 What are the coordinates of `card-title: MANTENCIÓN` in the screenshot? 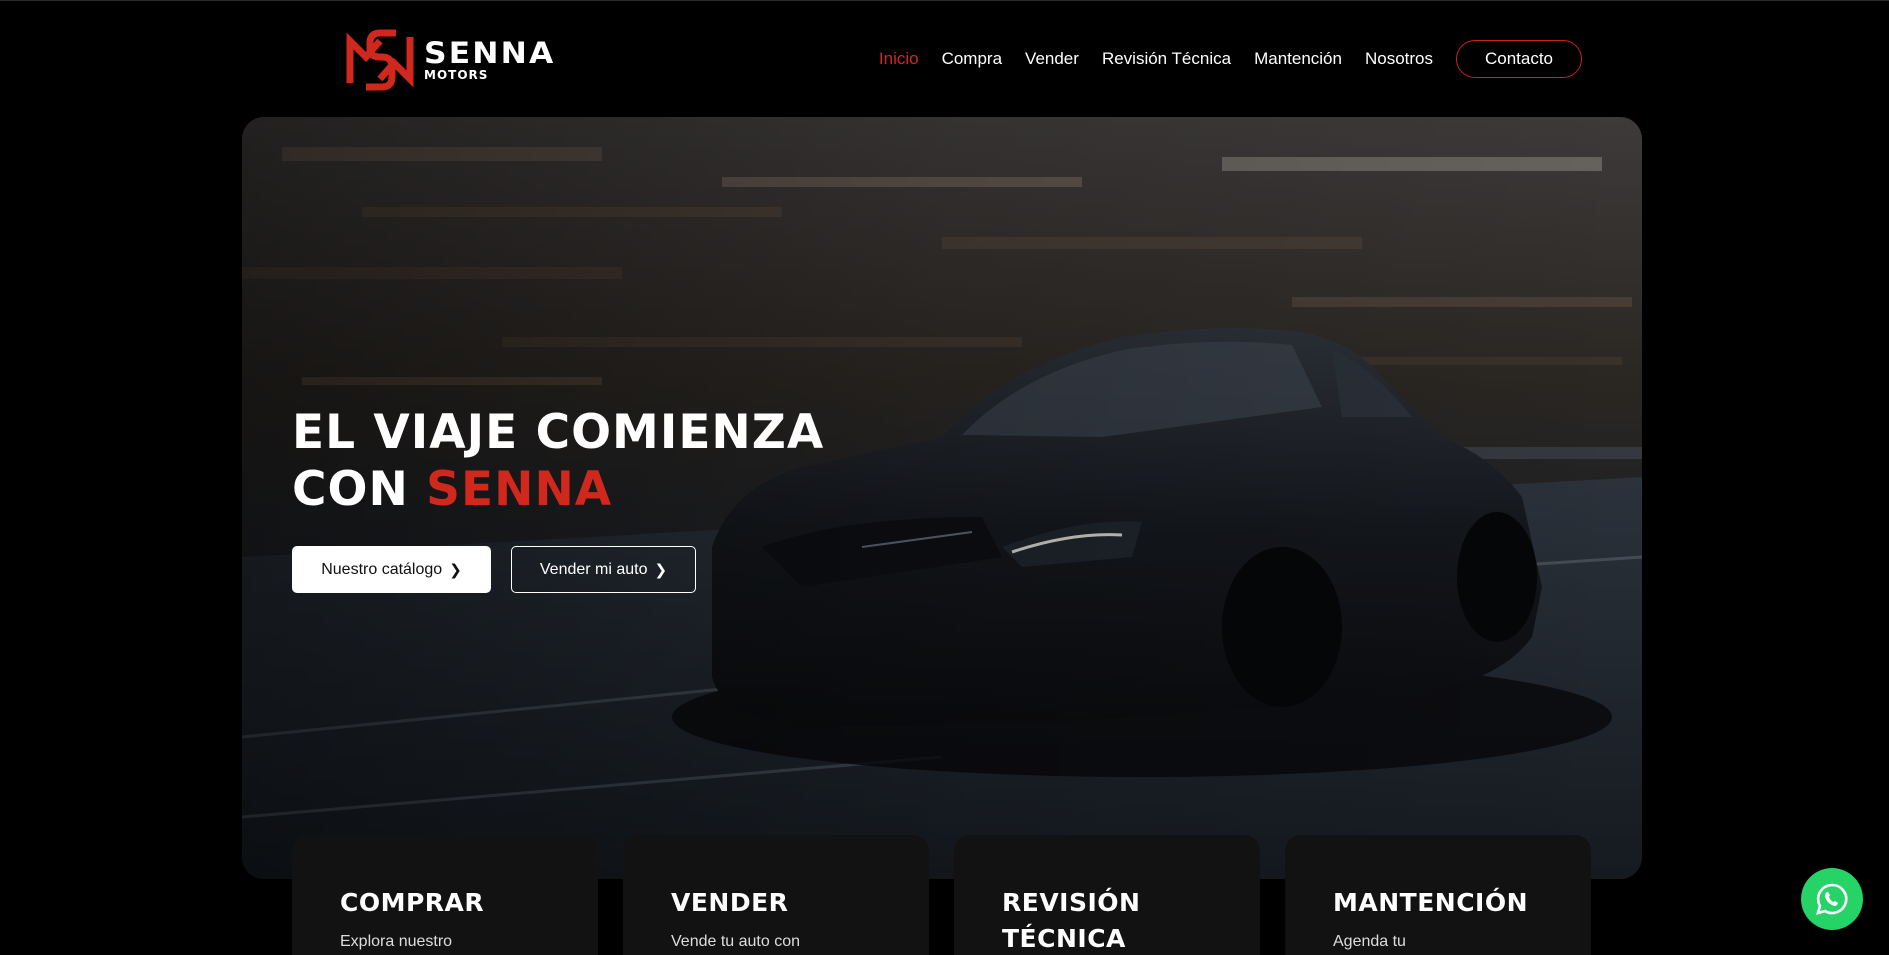 It's located at (1431, 902).